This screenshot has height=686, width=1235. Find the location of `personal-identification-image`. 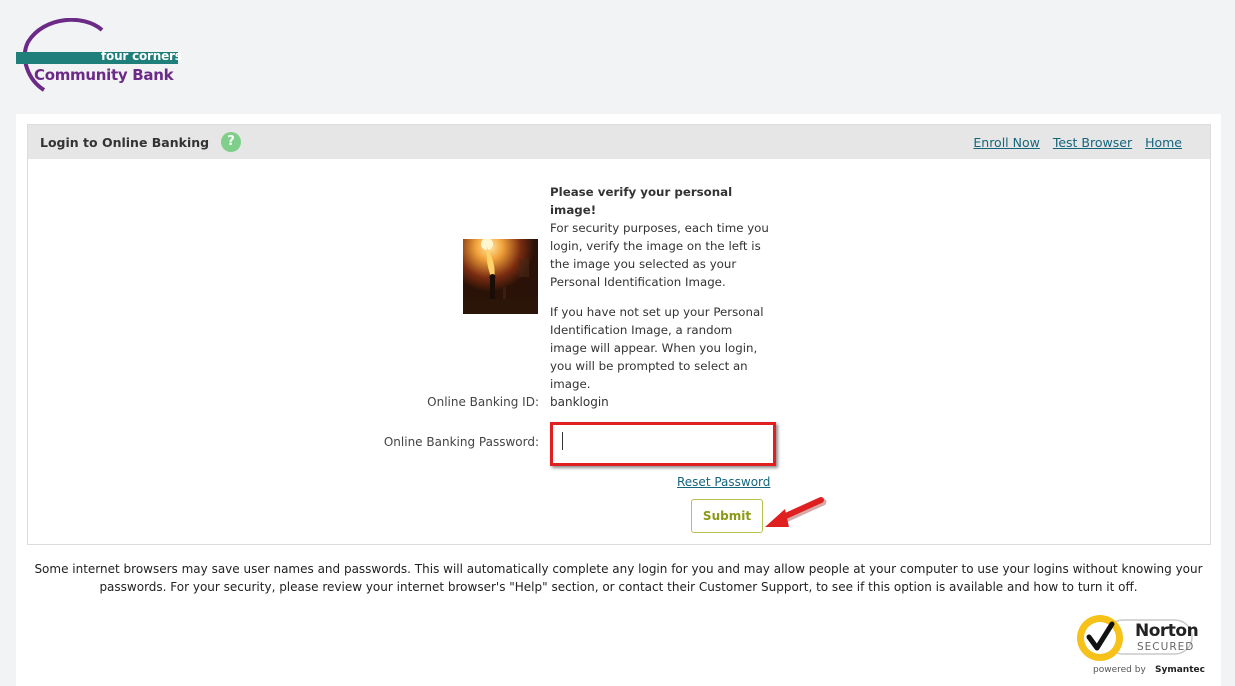

personal-identification-image is located at coordinates (500, 276).